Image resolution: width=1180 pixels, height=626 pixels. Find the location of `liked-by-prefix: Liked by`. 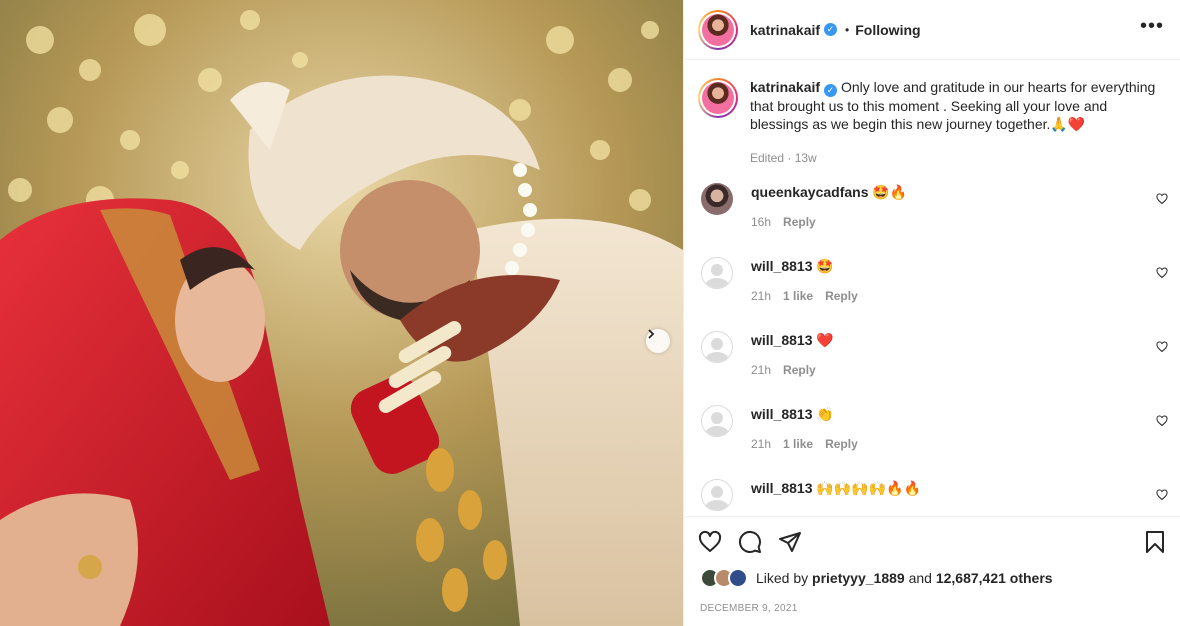

liked-by-prefix: Liked by is located at coordinates (782, 578).